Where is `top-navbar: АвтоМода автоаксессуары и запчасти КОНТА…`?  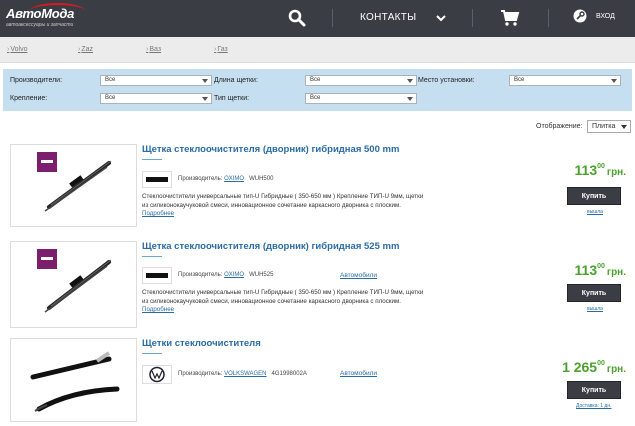
top-navbar: АвтоМода автоаксессуары и запчасти КОНТА… is located at coordinates (317, 18).